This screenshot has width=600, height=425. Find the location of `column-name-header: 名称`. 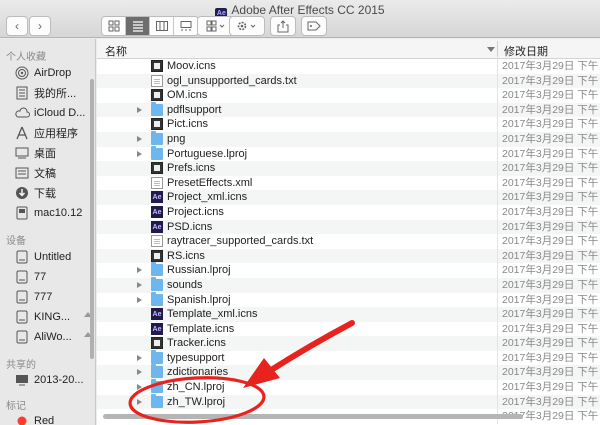

column-name-header: 名称 is located at coordinates (116, 51).